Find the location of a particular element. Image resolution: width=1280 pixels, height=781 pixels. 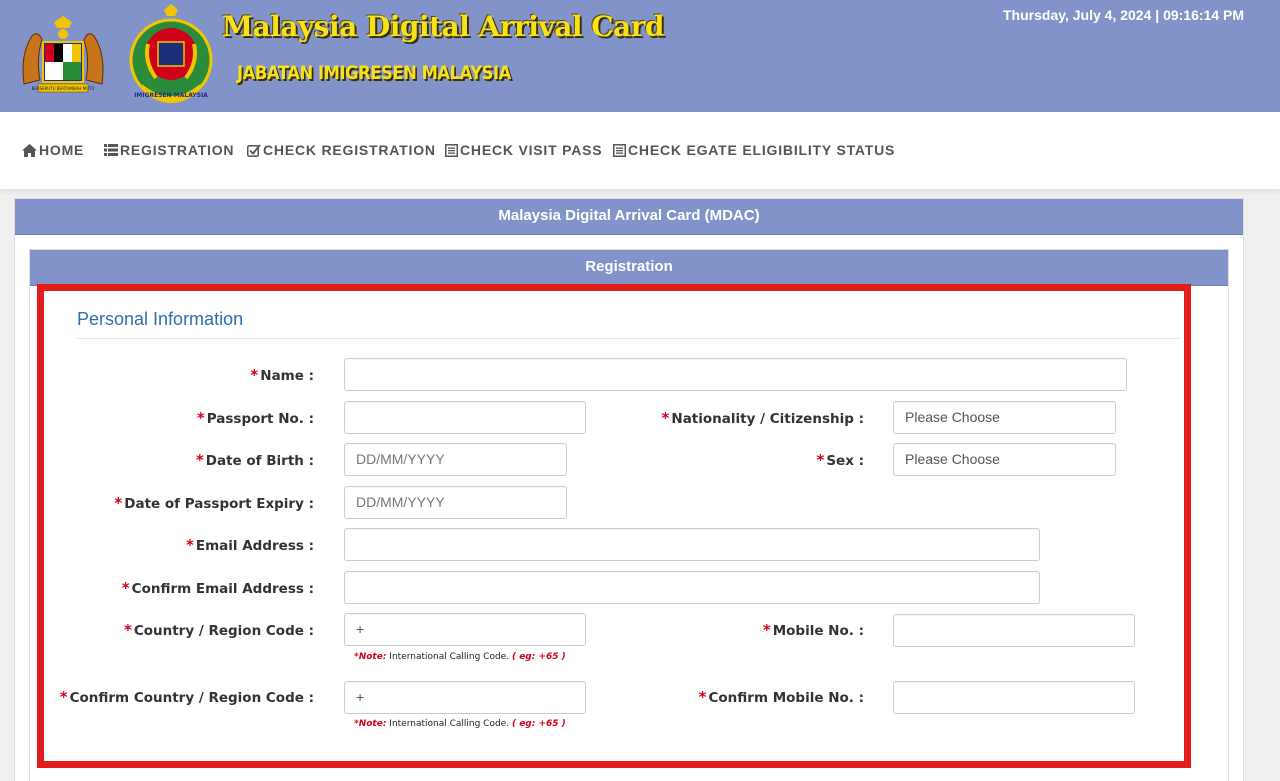

section-divider is located at coordinates (628, 338).